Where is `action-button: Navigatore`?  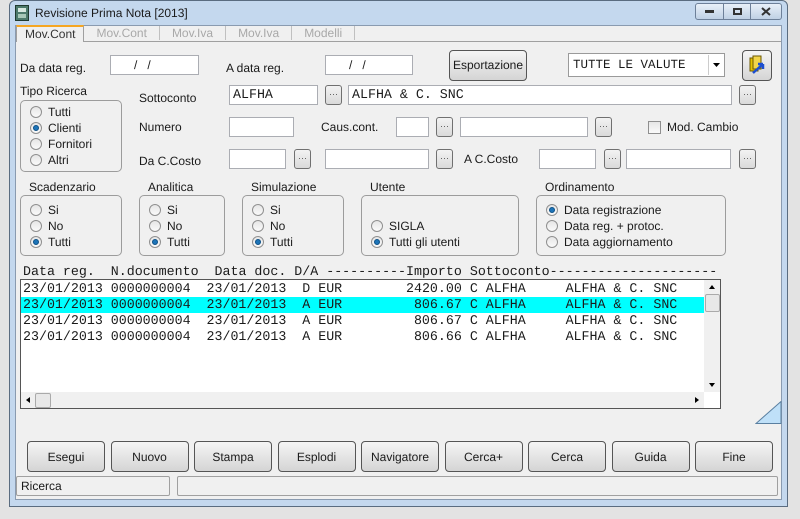 action-button: Navigatore is located at coordinates (400, 456).